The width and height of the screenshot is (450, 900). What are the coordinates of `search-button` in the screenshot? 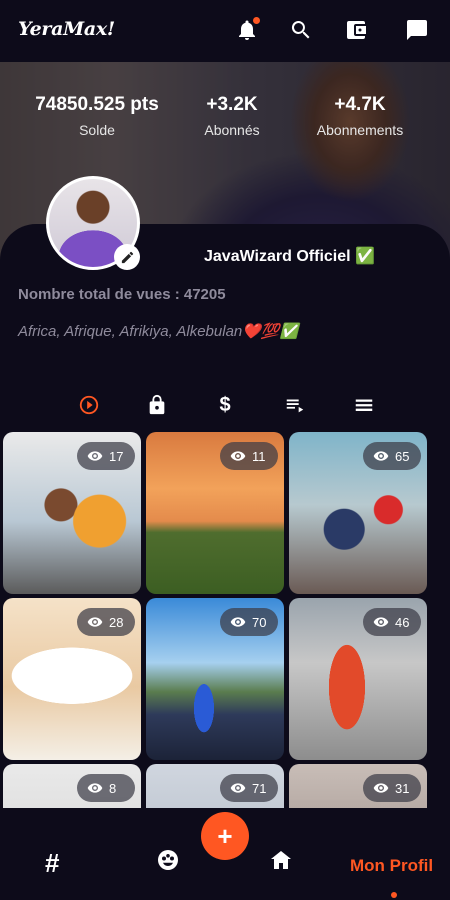 It's located at (301, 30).